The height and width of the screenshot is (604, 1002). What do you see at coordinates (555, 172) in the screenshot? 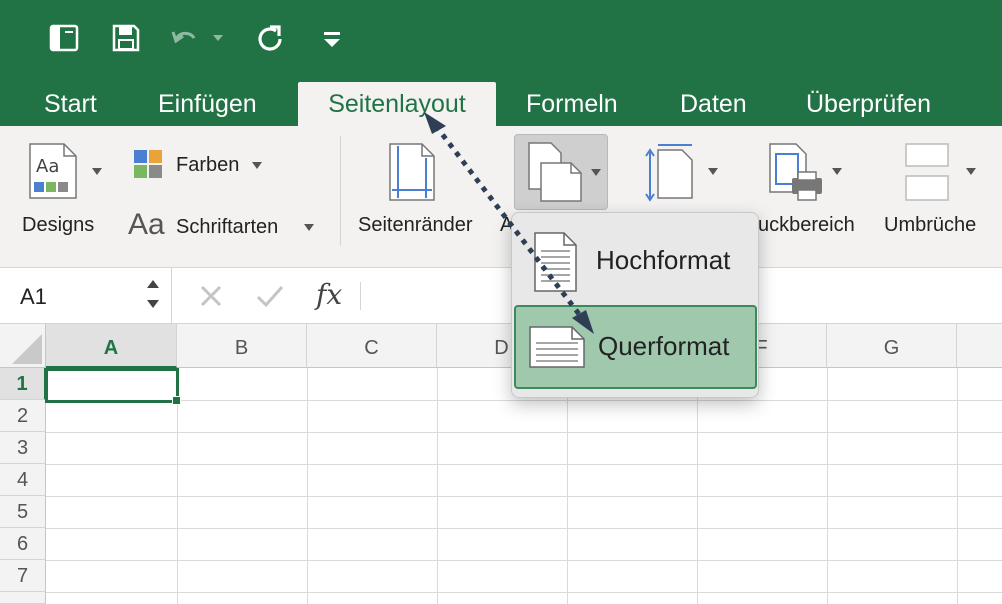
I see `orientation-icon` at bounding box center [555, 172].